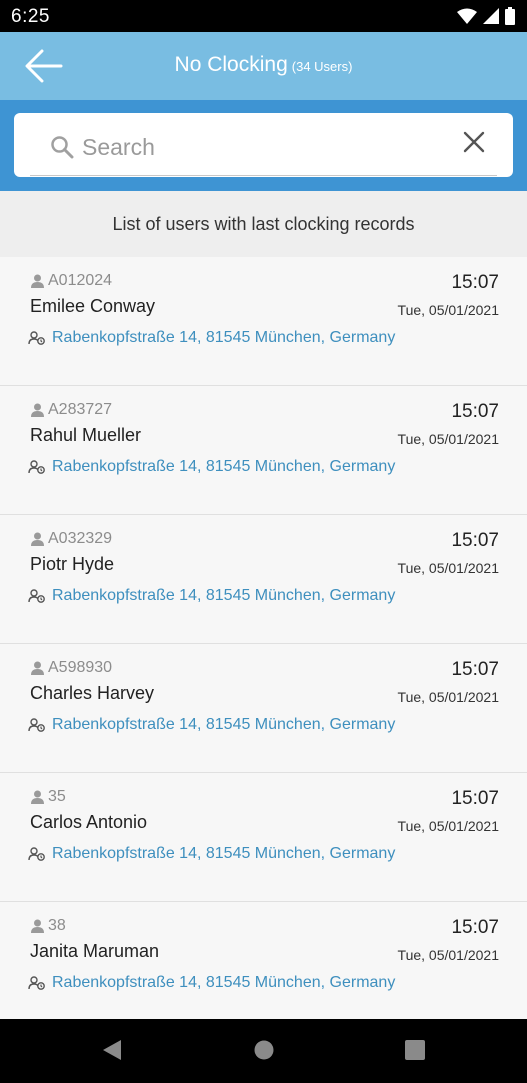 This screenshot has height=1083, width=527. What do you see at coordinates (86, 435) in the screenshot?
I see `user-name: Rahul Mueller` at bounding box center [86, 435].